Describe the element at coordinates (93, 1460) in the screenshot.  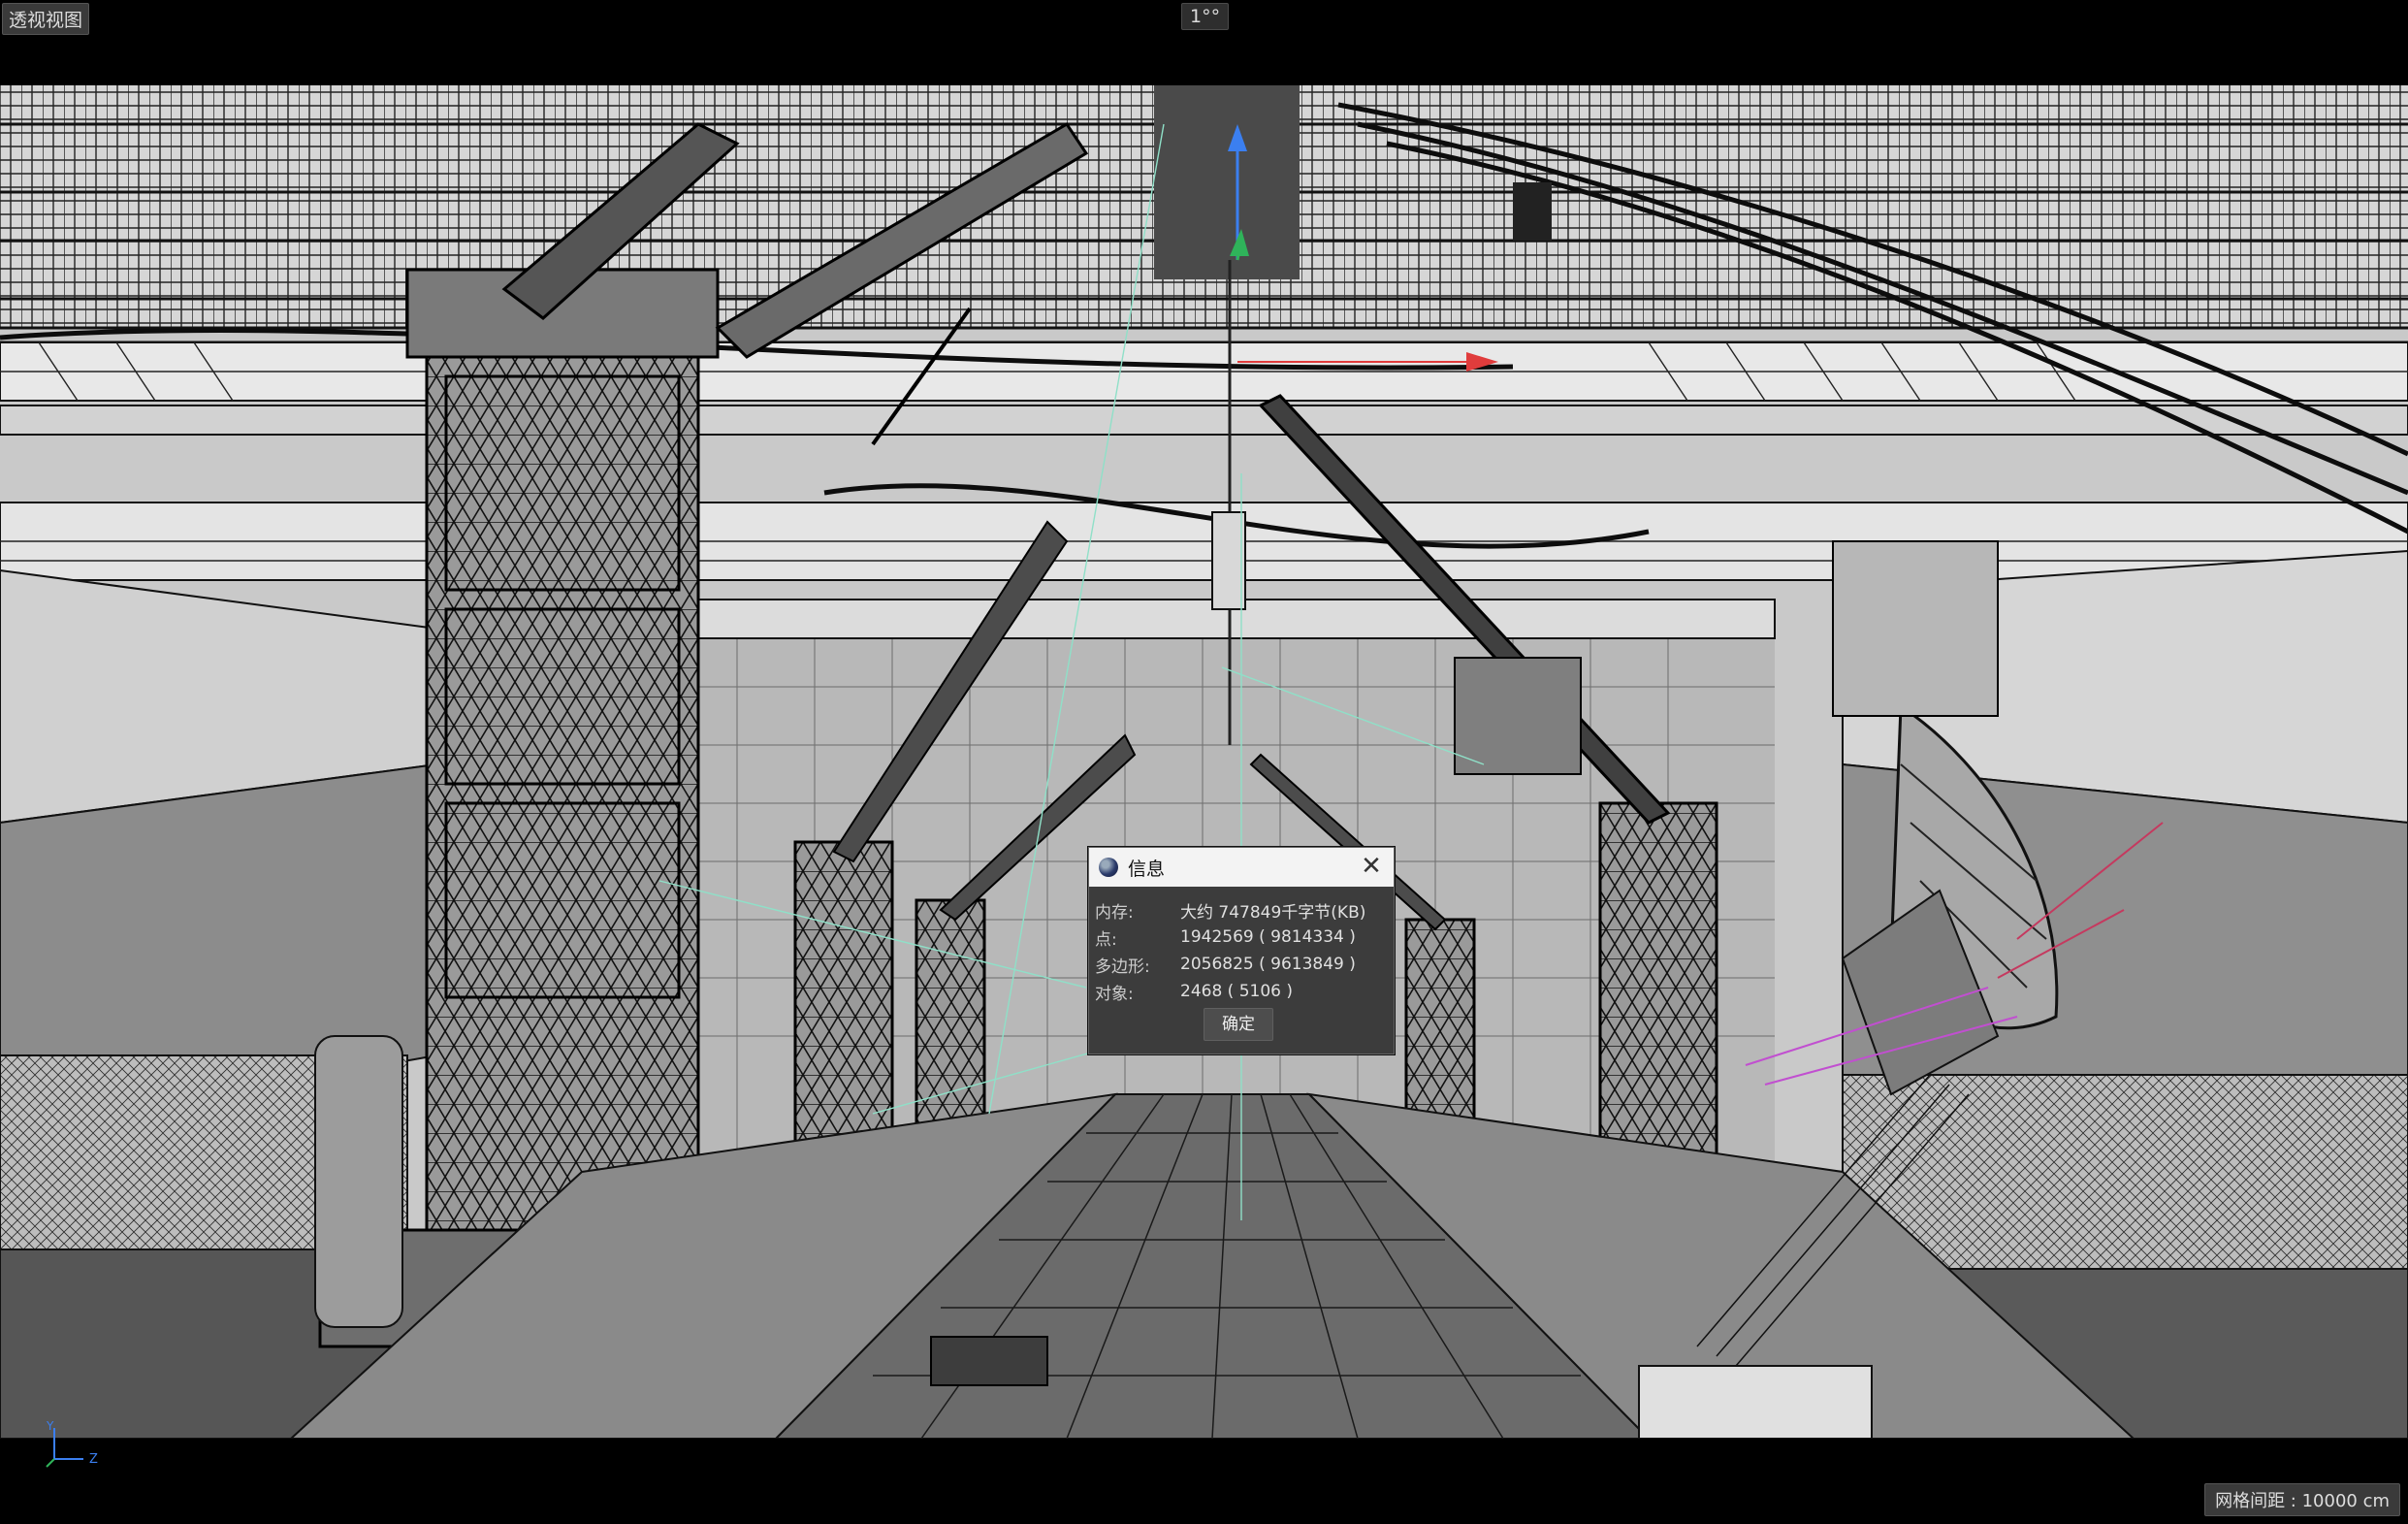
I see `axis-z-label: Z` at that location.